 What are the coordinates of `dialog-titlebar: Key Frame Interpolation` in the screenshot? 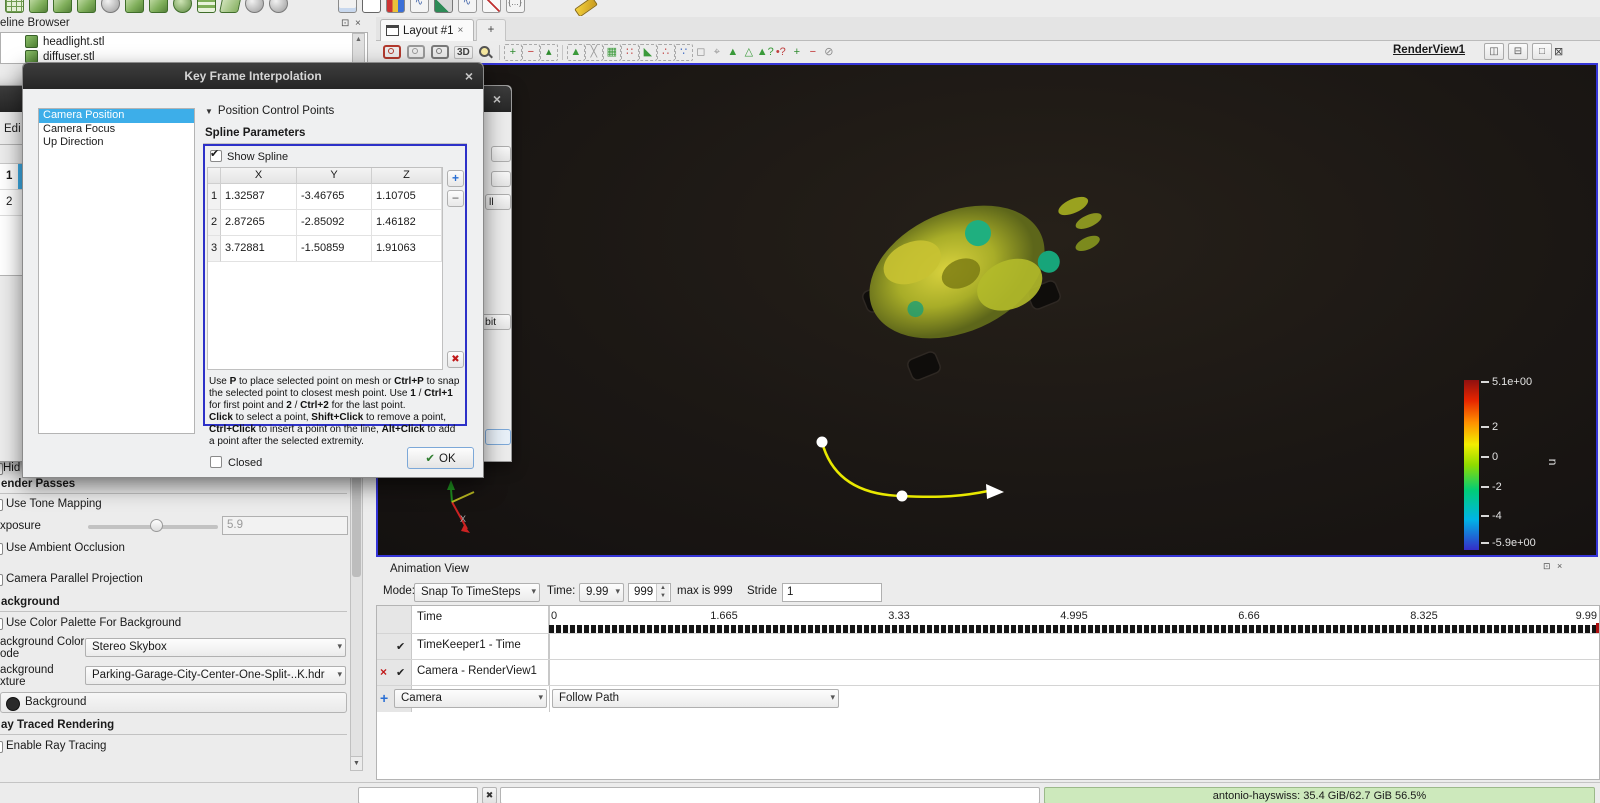 It's located at (253, 76).